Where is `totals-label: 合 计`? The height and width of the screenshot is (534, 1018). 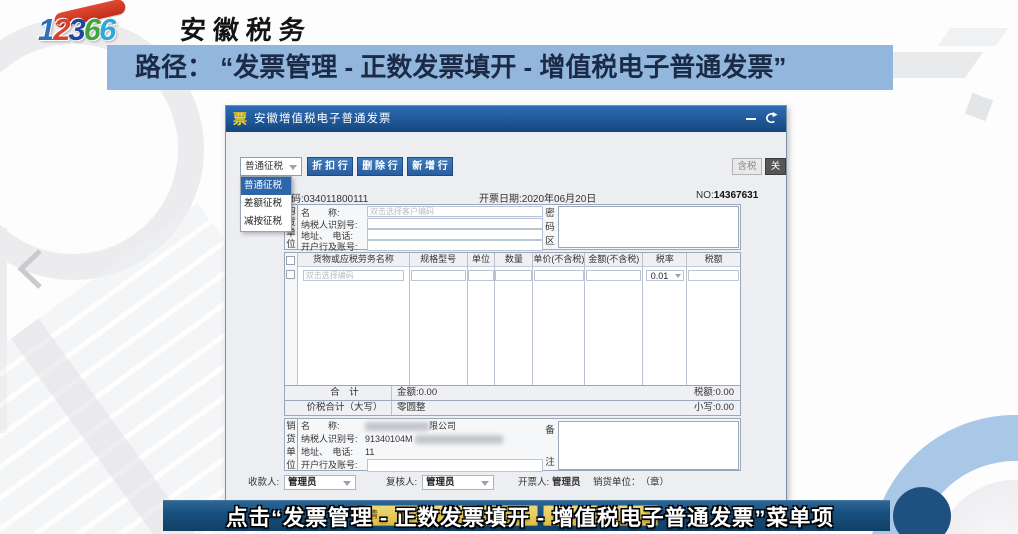
totals-label: 合 计 is located at coordinates (345, 393).